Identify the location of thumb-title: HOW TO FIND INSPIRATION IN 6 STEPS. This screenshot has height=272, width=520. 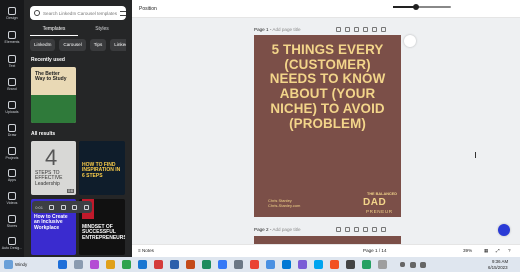
(101, 170).